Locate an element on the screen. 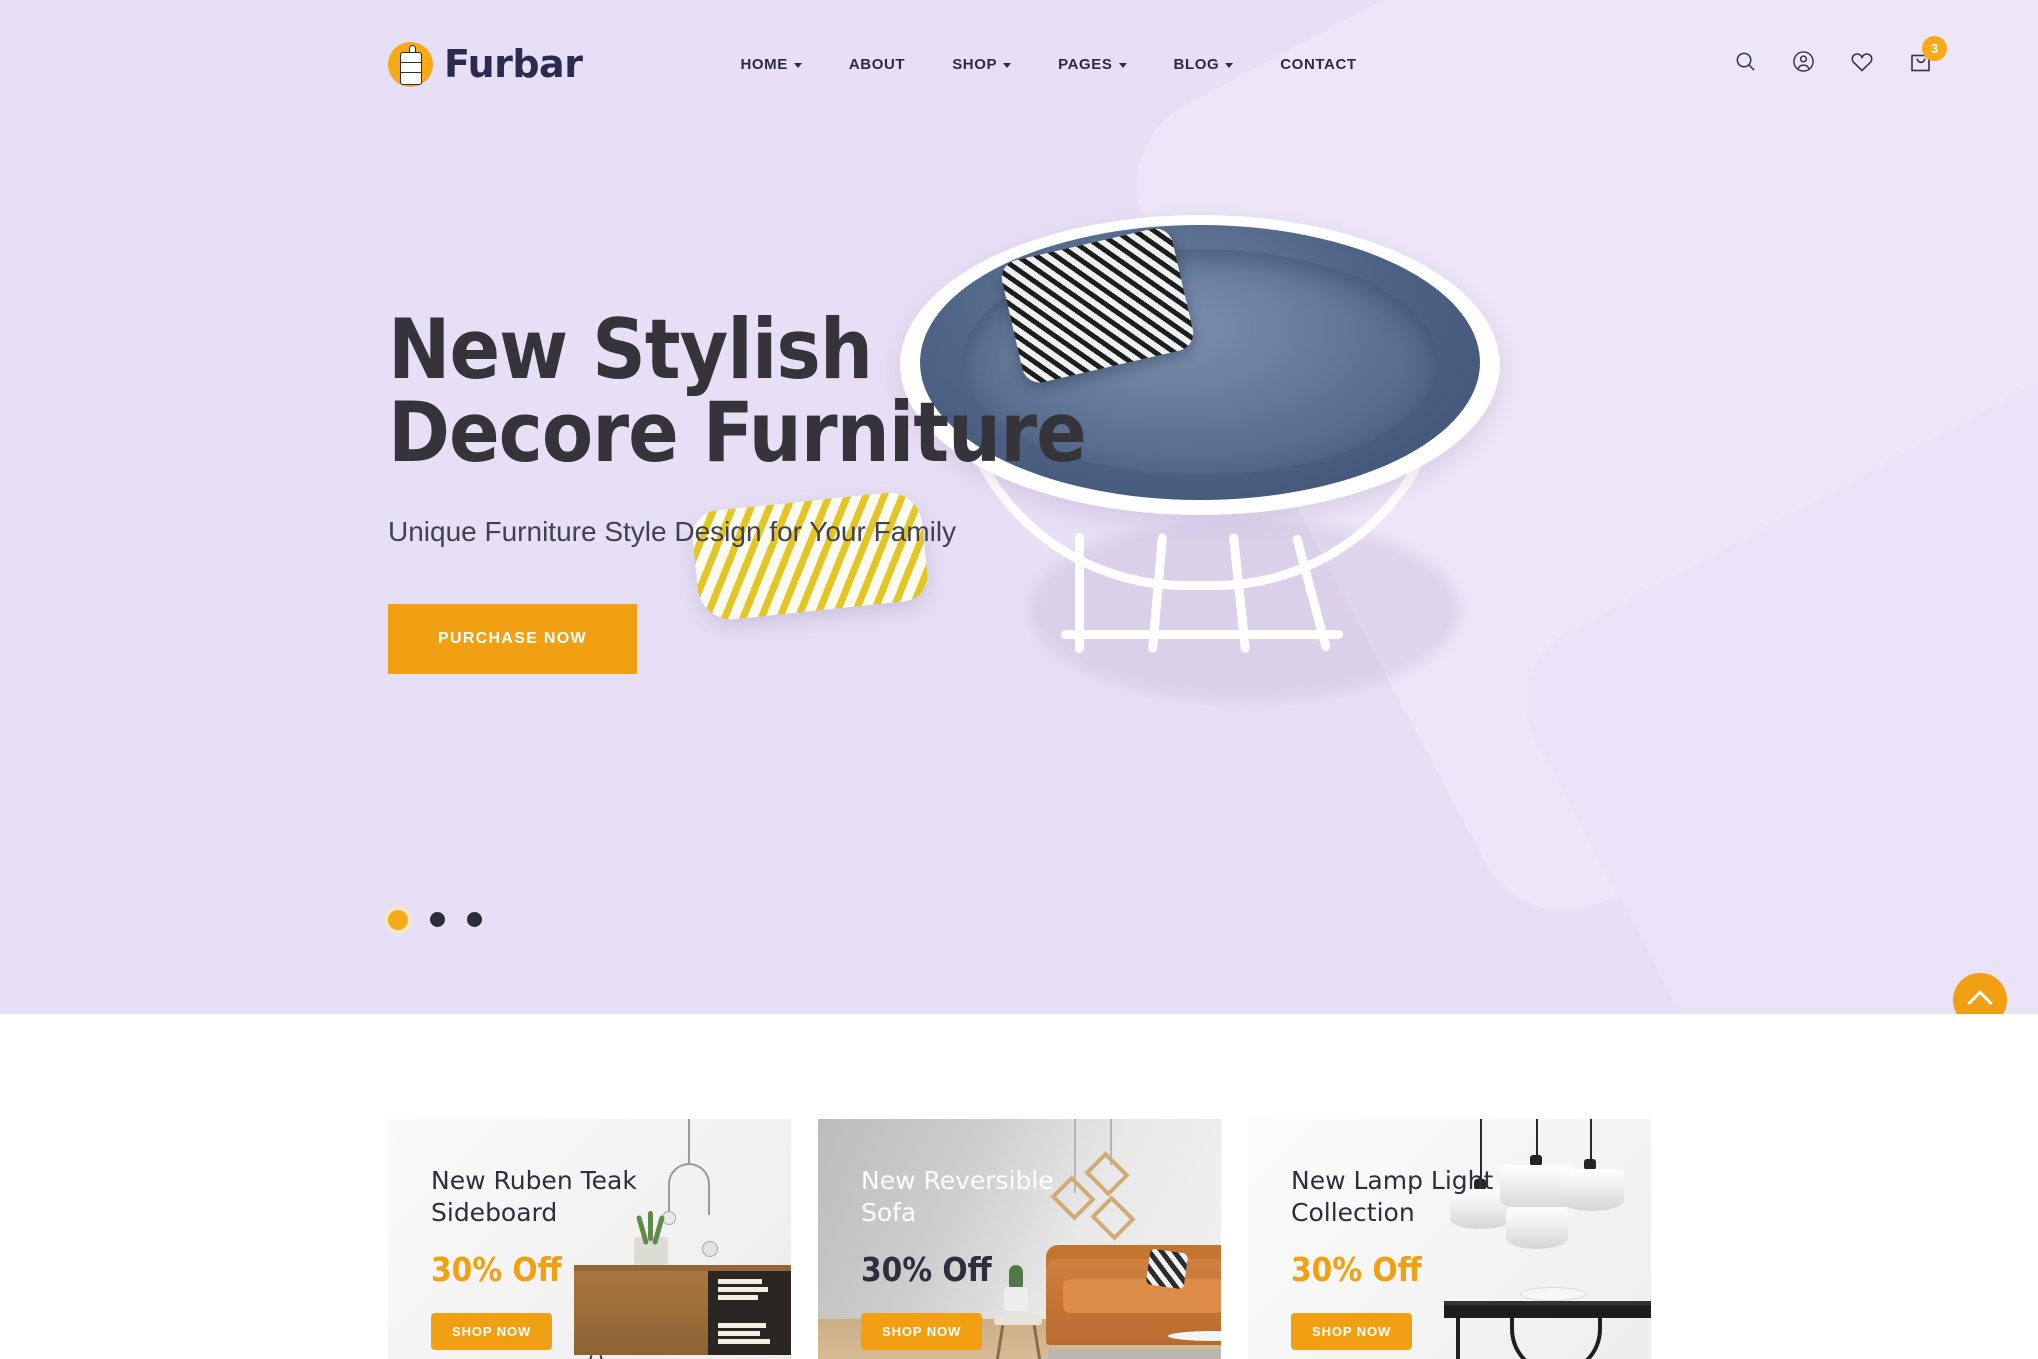  nav-item-blog: BLOG is located at coordinates (1204, 64).